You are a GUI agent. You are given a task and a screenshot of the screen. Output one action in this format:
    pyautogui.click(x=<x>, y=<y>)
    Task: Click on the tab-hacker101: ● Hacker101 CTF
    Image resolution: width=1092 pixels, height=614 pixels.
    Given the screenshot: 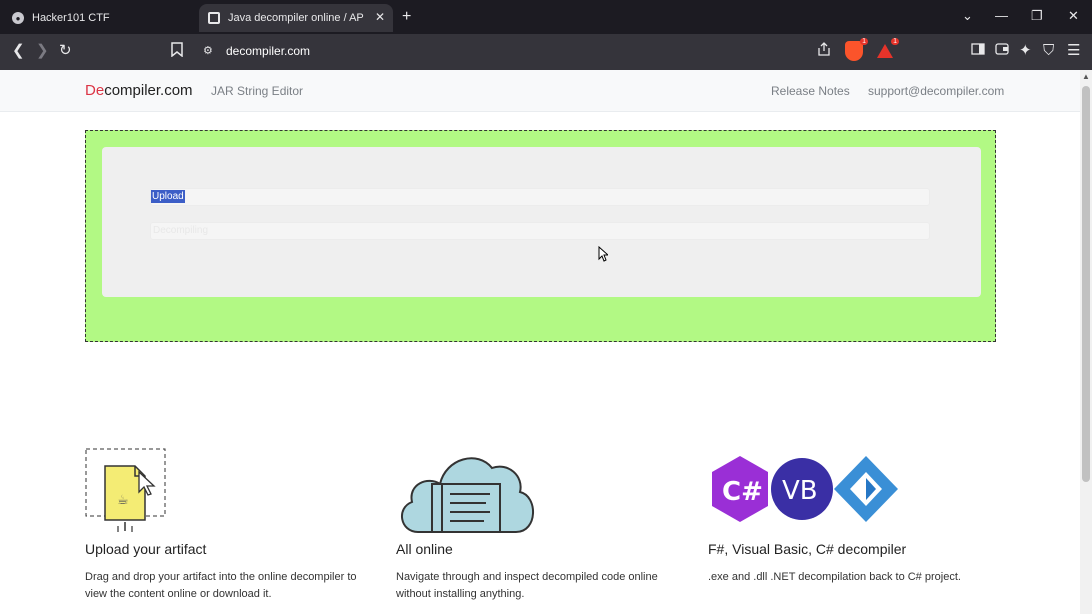 What is the action you would take?
    pyautogui.click(x=101, y=18)
    